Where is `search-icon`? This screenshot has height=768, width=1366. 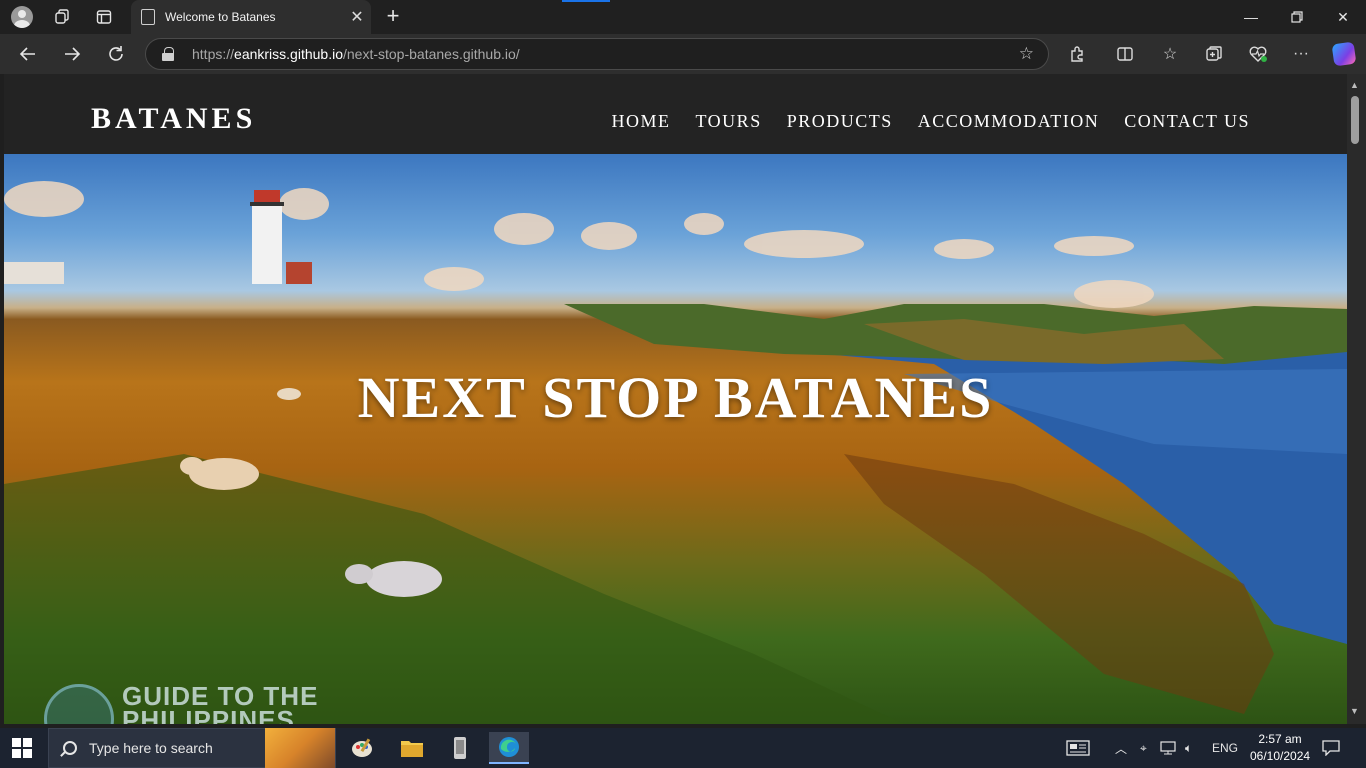
search-icon is located at coordinates (70, 748).